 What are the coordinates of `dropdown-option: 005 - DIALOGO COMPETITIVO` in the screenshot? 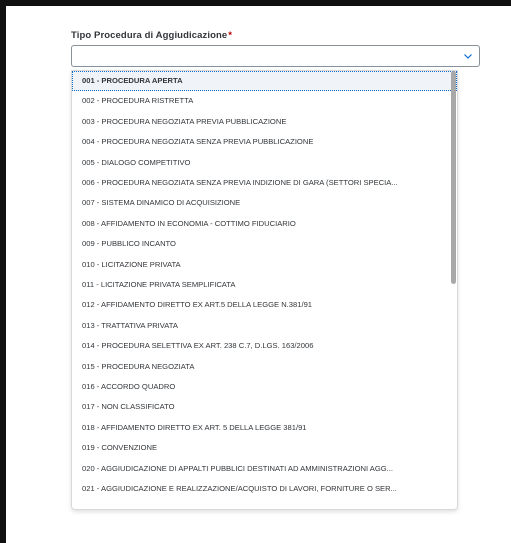 It's located at (264, 163).